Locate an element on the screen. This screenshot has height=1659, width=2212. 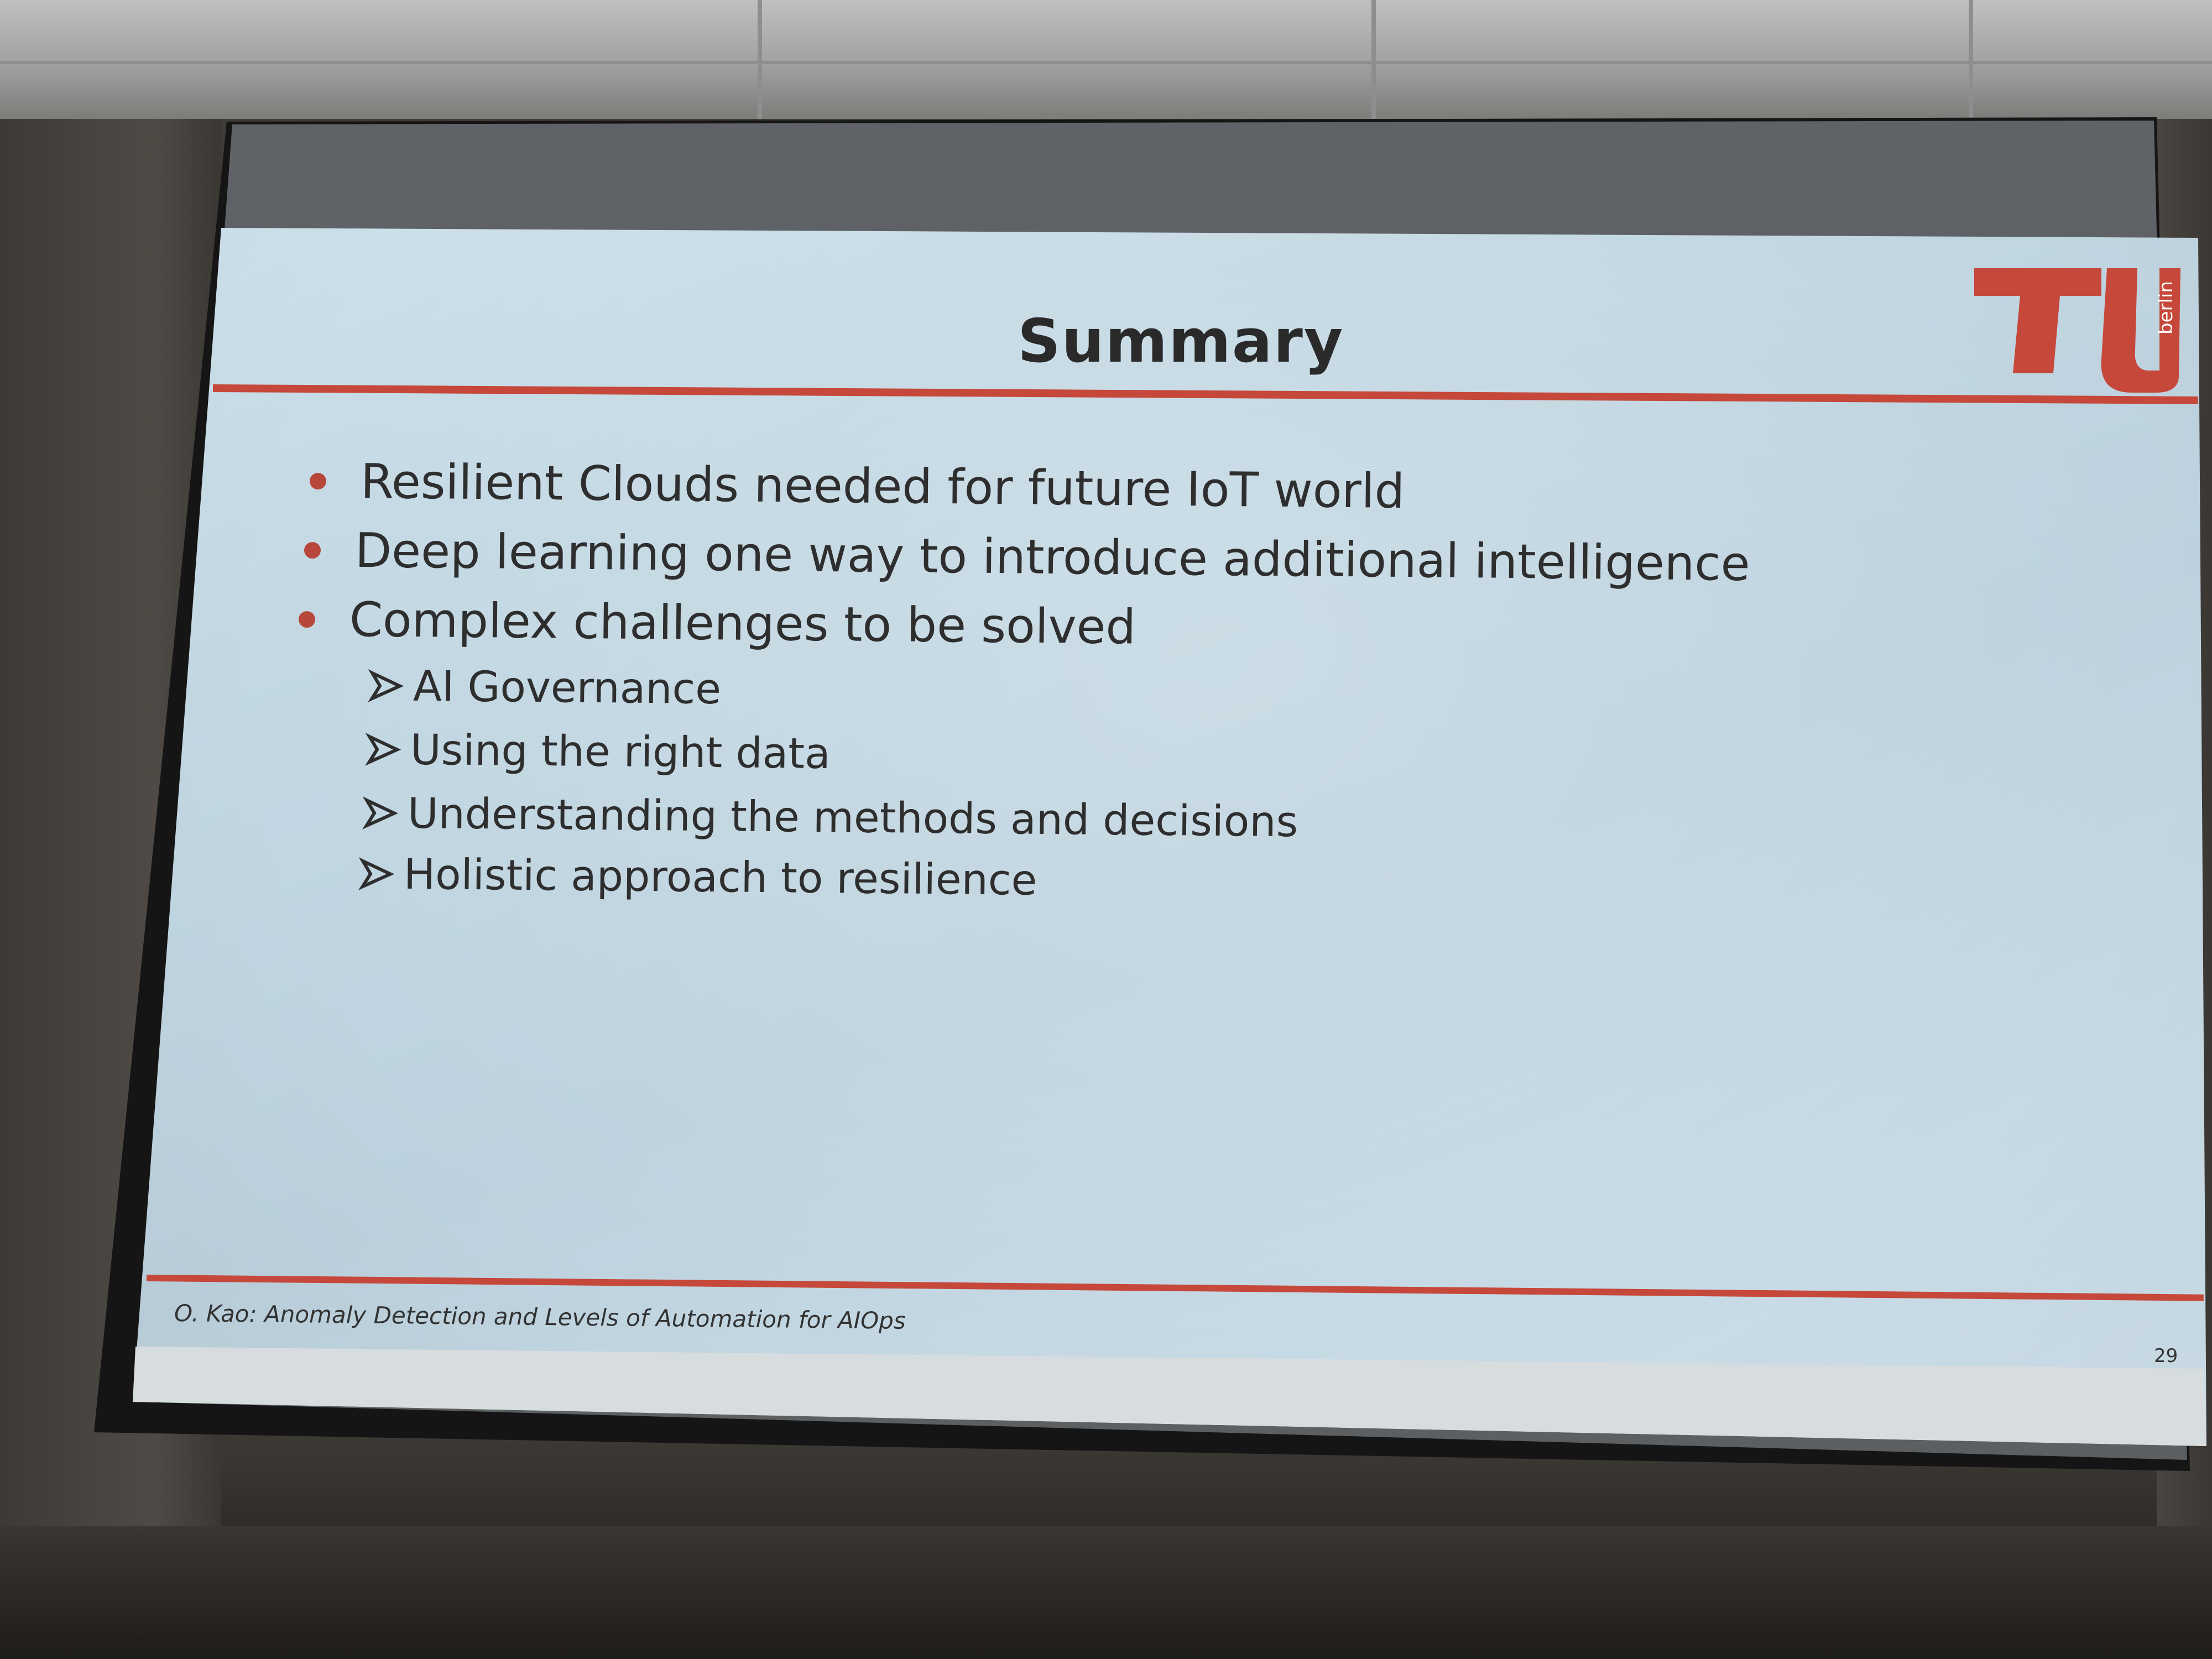
sub-bullet-item: Understanding the methods and decisions is located at coordinates (830, 817).